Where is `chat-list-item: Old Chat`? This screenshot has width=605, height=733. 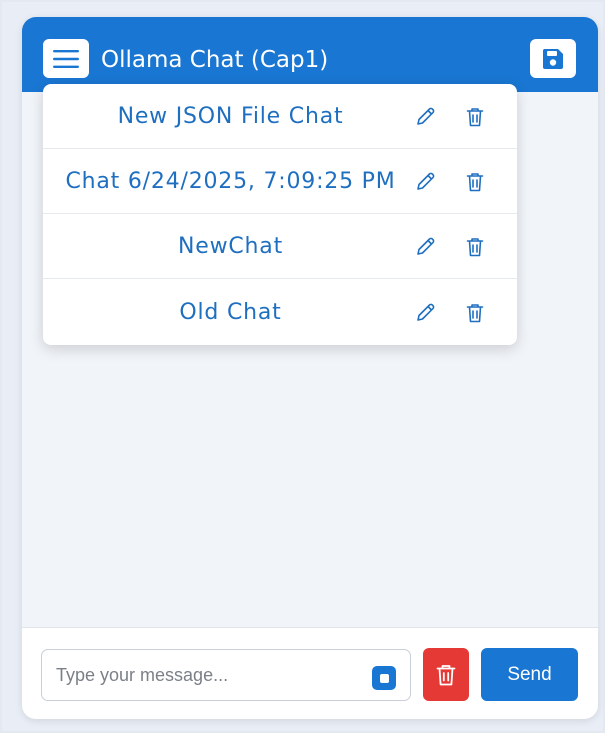
chat-list-item: Old Chat is located at coordinates (280, 312).